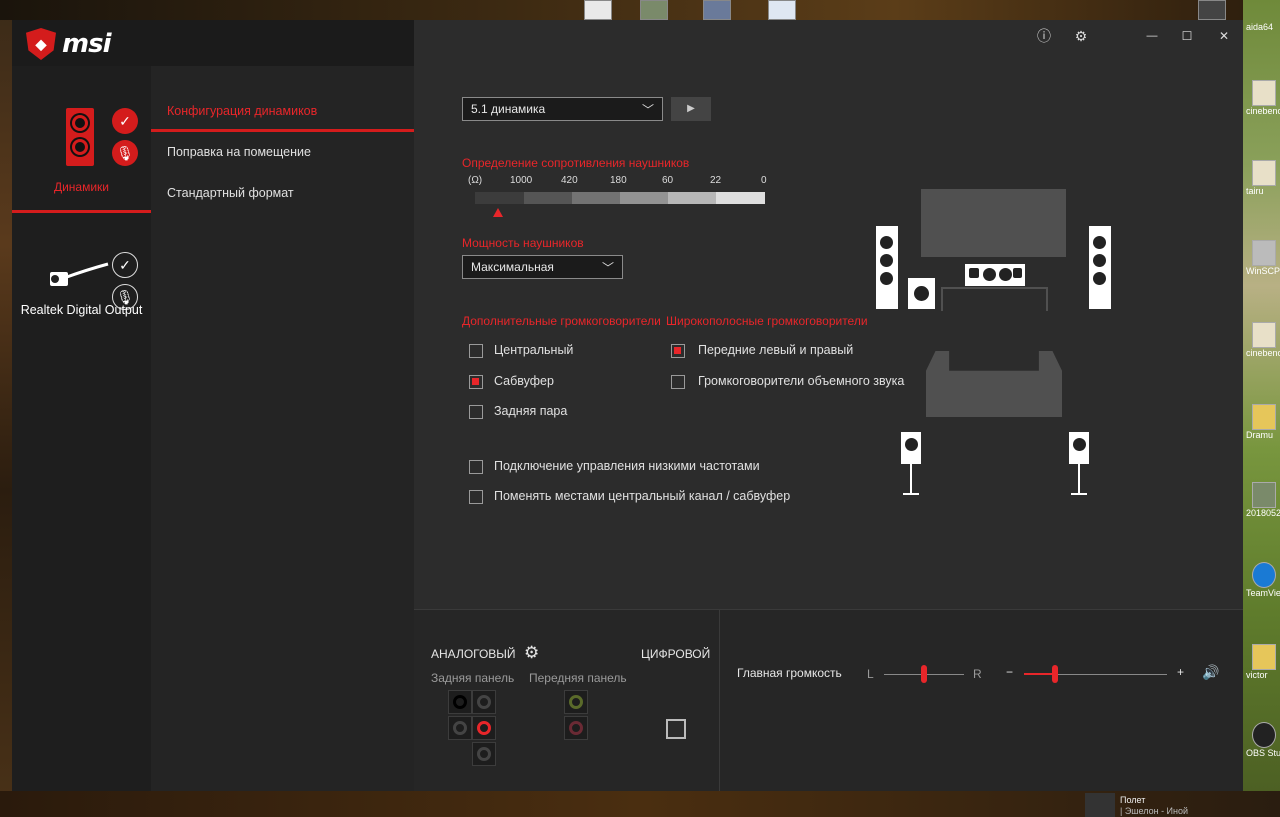 The width and height of the screenshot is (1280, 817). What do you see at coordinates (1255, 191) in the screenshot?
I see `desktop-icon-label: tairu` at bounding box center [1255, 191].